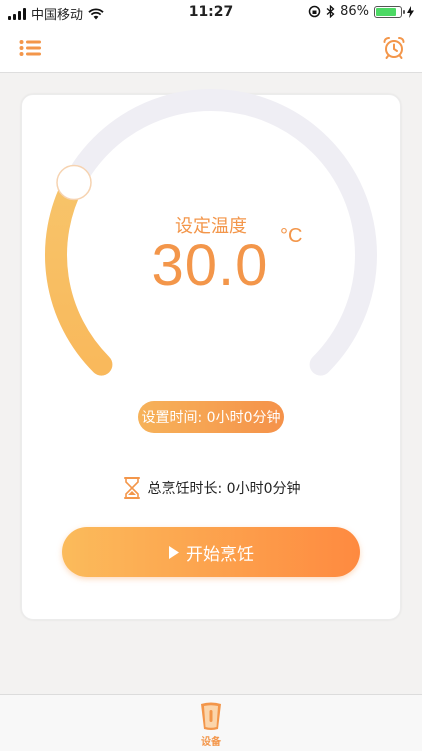  What do you see at coordinates (291, 236) in the screenshot?
I see `temperature-unit: °C` at bounding box center [291, 236].